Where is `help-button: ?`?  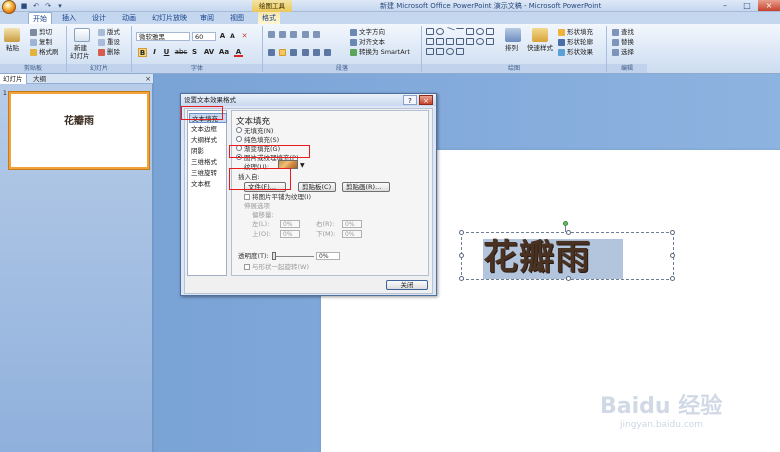 help-button: ? is located at coordinates (410, 100).